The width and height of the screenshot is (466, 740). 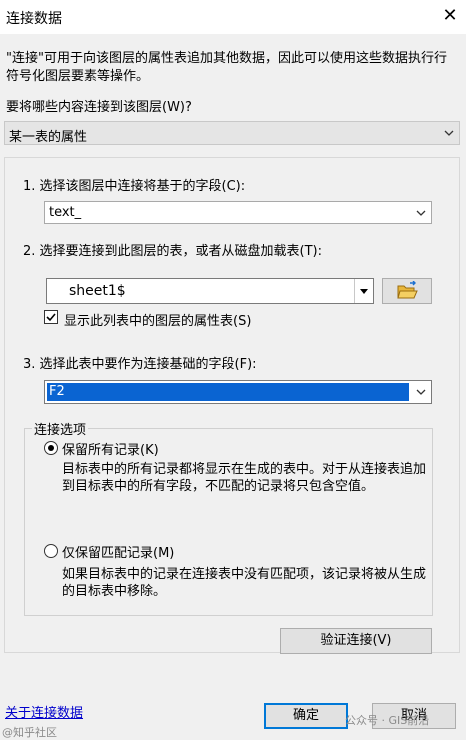 What do you see at coordinates (233, 17) in the screenshot?
I see `title-bar` at bounding box center [233, 17].